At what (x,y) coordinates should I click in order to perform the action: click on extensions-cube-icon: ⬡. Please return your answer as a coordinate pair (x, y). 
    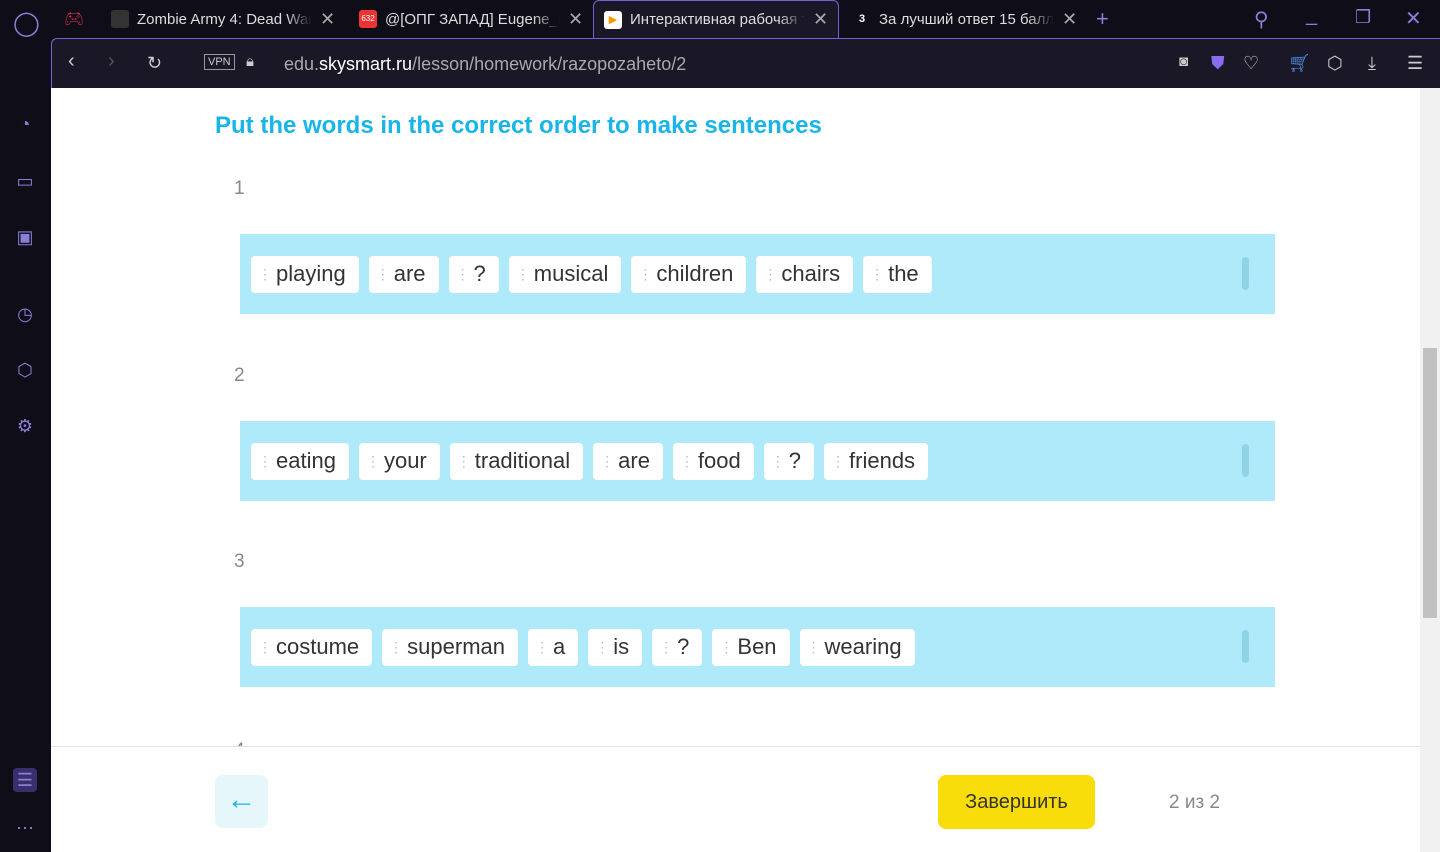
    Looking at the image, I should click on (1335, 63).